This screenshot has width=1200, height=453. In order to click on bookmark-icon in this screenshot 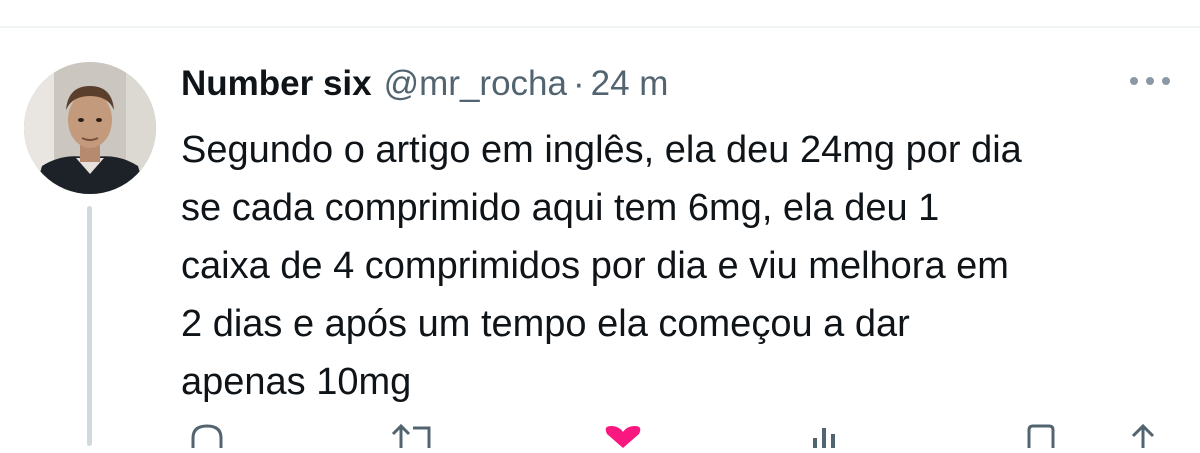, I will do `click(1041, 436)`.